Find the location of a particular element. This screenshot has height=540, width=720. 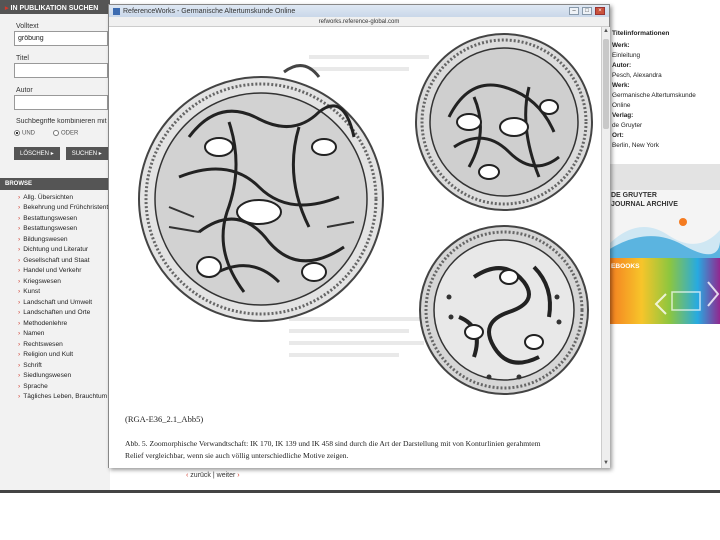

journal-archive-ad: DE GRUYTER JOURNAL ARCHIVE is located at coordinates (664, 224).